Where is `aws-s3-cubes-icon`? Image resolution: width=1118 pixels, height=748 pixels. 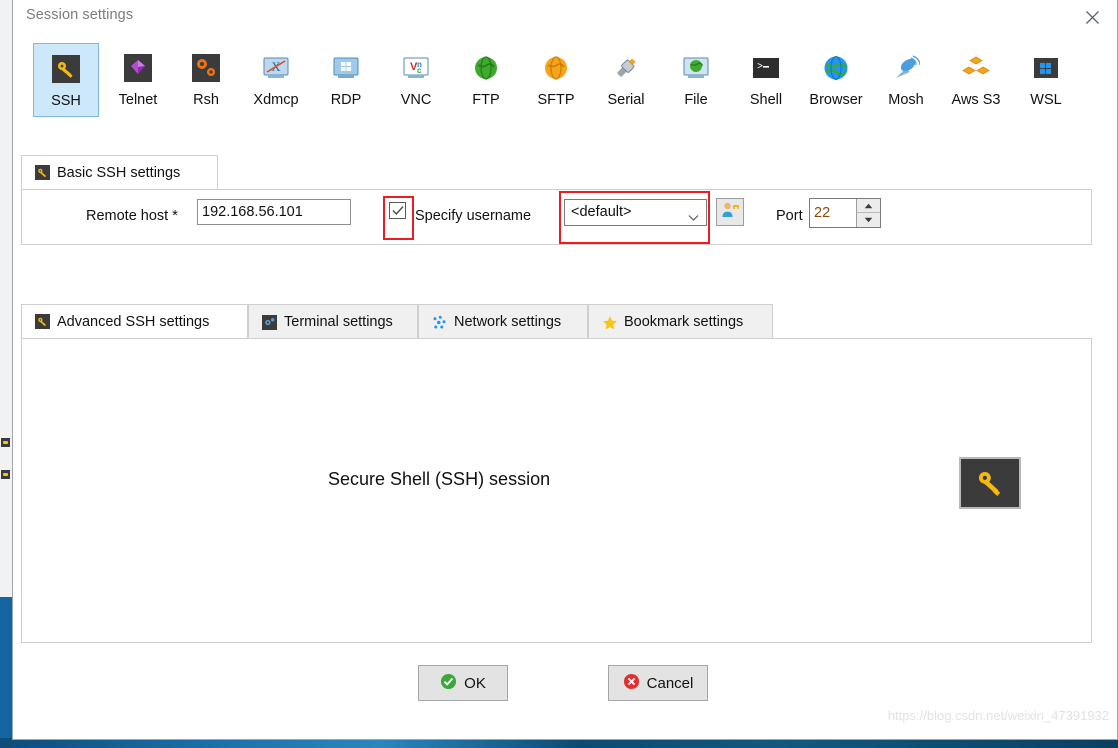
aws-s3-cubes-icon is located at coordinates (976, 68).